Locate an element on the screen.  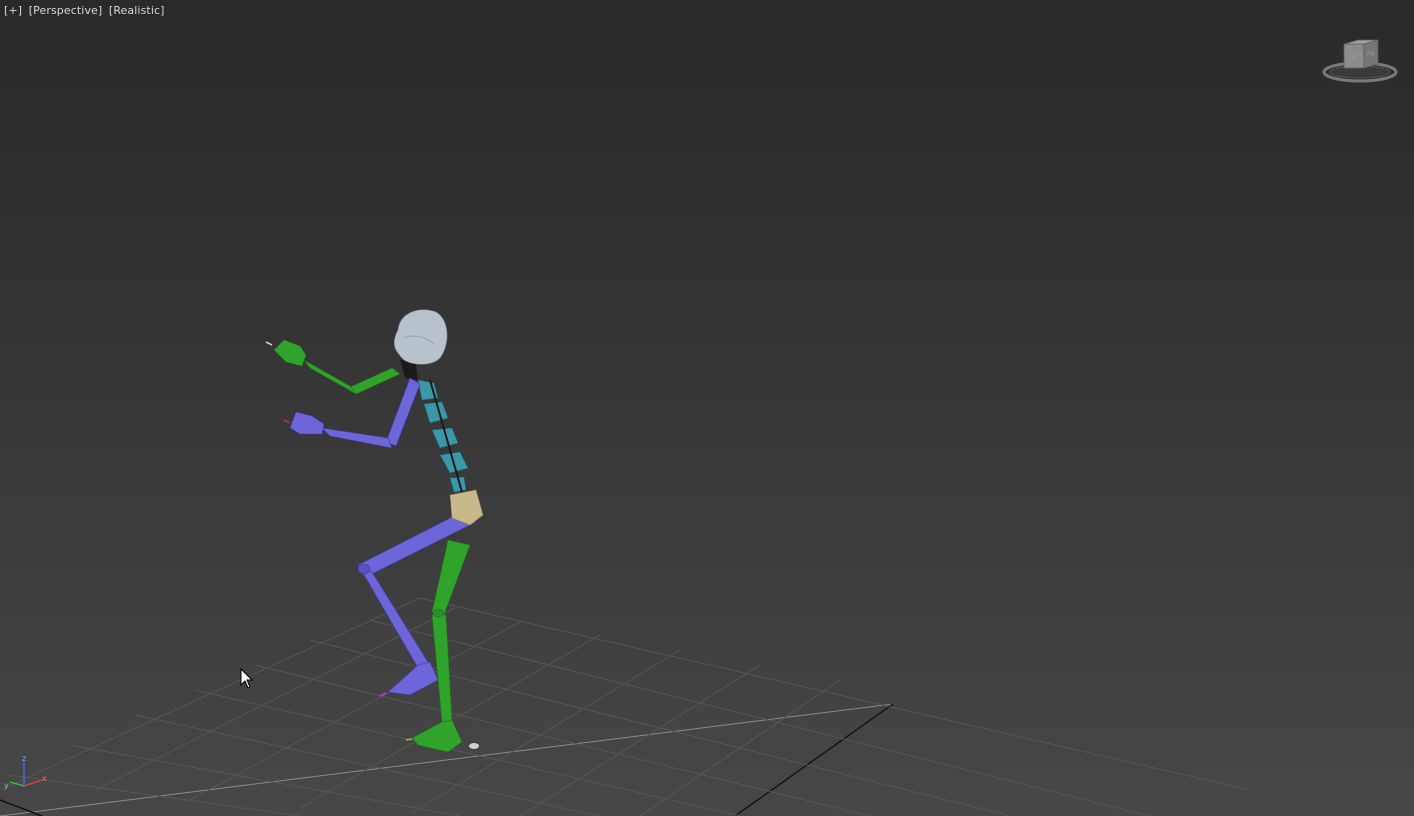
viewport-shading-menu: [Realistic] is located at coordinates (137, 10).